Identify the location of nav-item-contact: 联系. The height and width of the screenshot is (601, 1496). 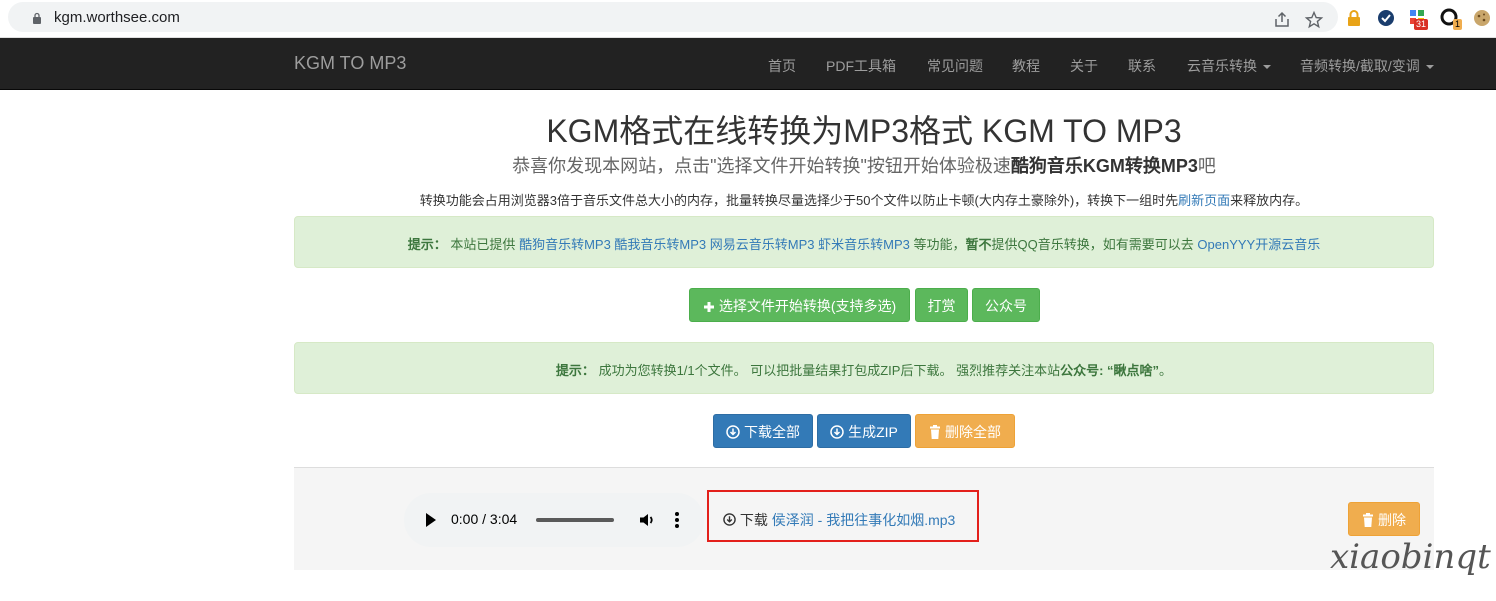
(1142, 66).